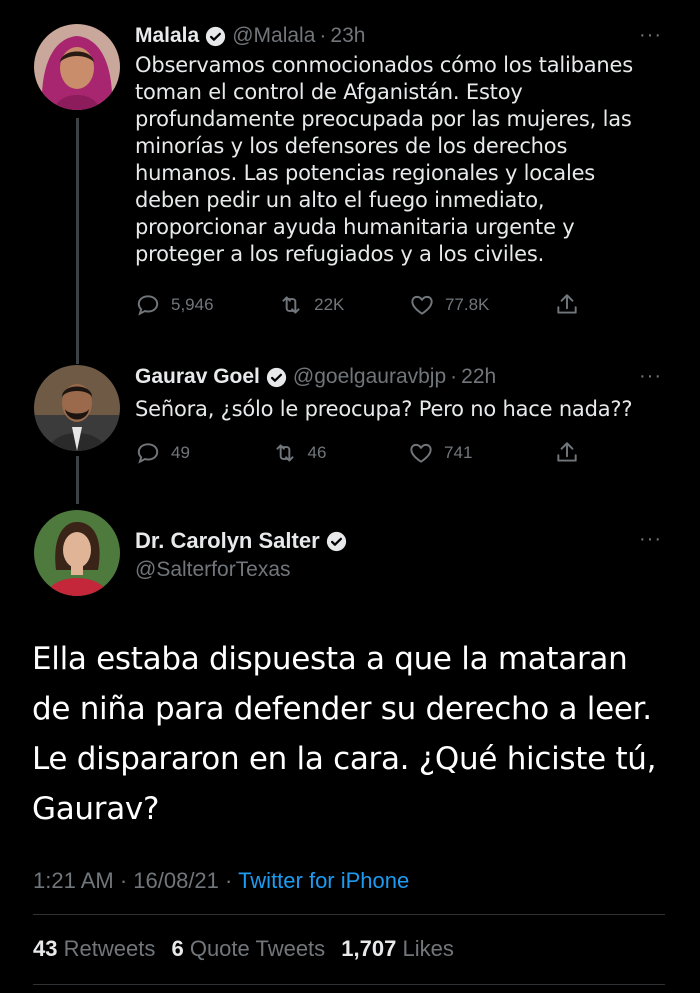 This screenshot has width=700, height=993. What do you see at coordinates (180, 452) in the screenshot?
I see `reply-count: 49` at bounding box center [180, 452].